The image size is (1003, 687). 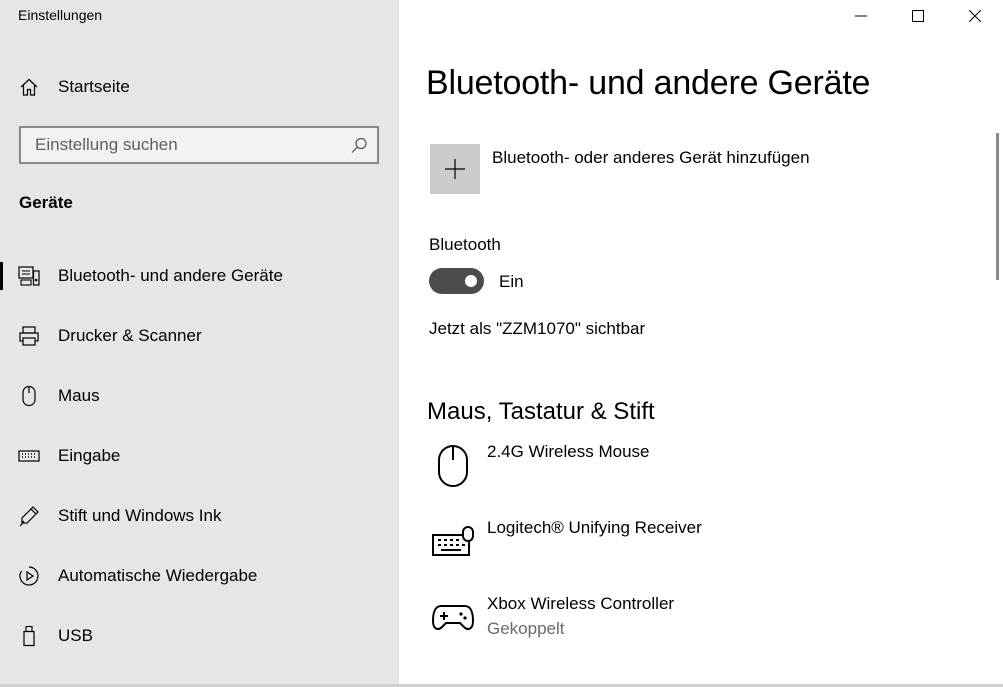 I want to click on add-icon, so click(x=455, y=169).